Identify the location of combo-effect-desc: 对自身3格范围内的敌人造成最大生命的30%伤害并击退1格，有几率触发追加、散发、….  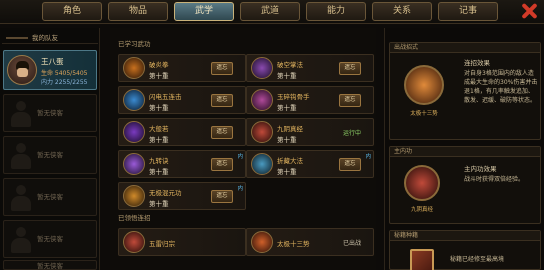
(501, 87).